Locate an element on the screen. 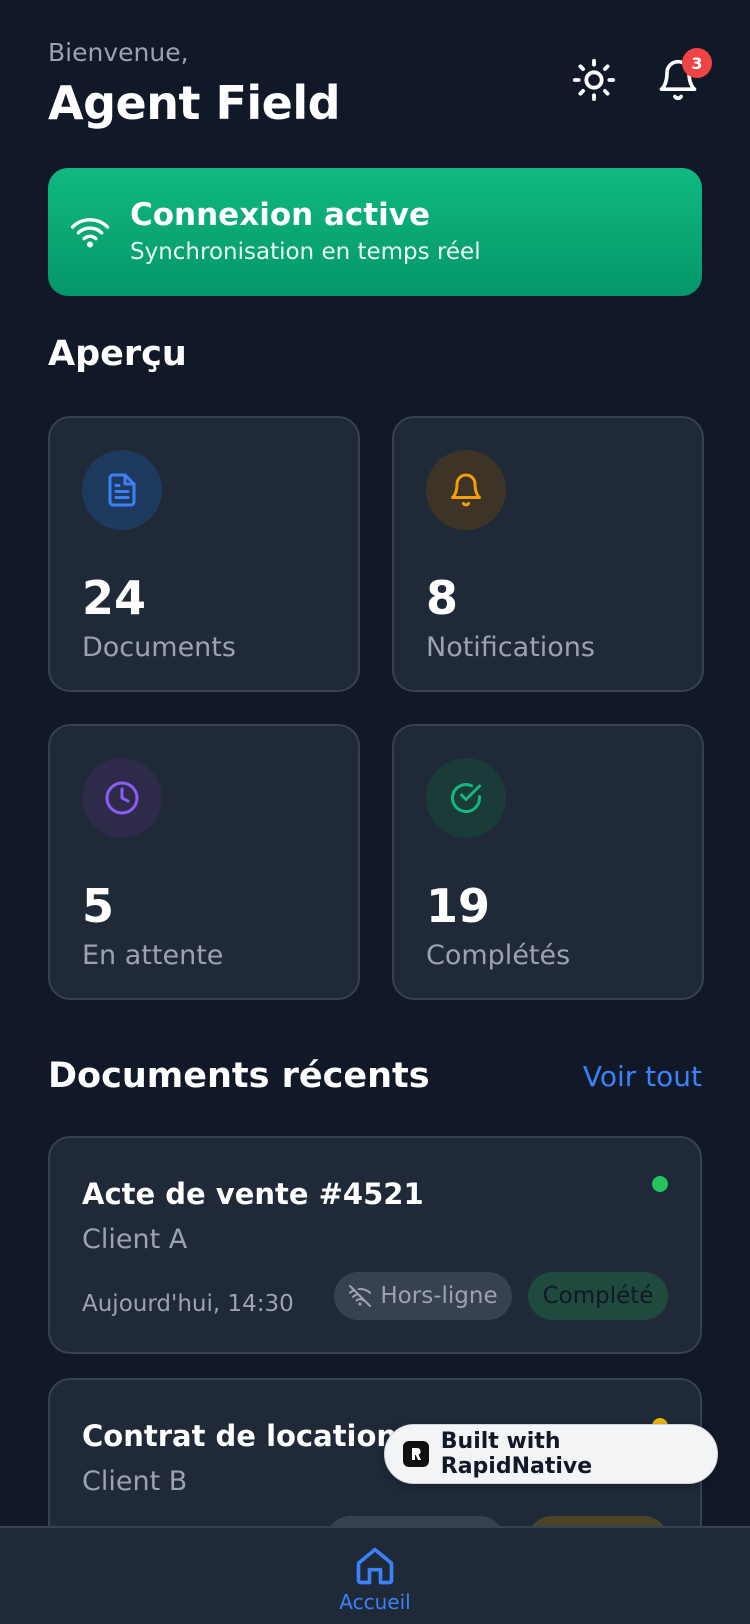 Image resolution: width=750 pixels, height=1624 pixels. notification-badge: 3 is located at coordinates (697, 63).